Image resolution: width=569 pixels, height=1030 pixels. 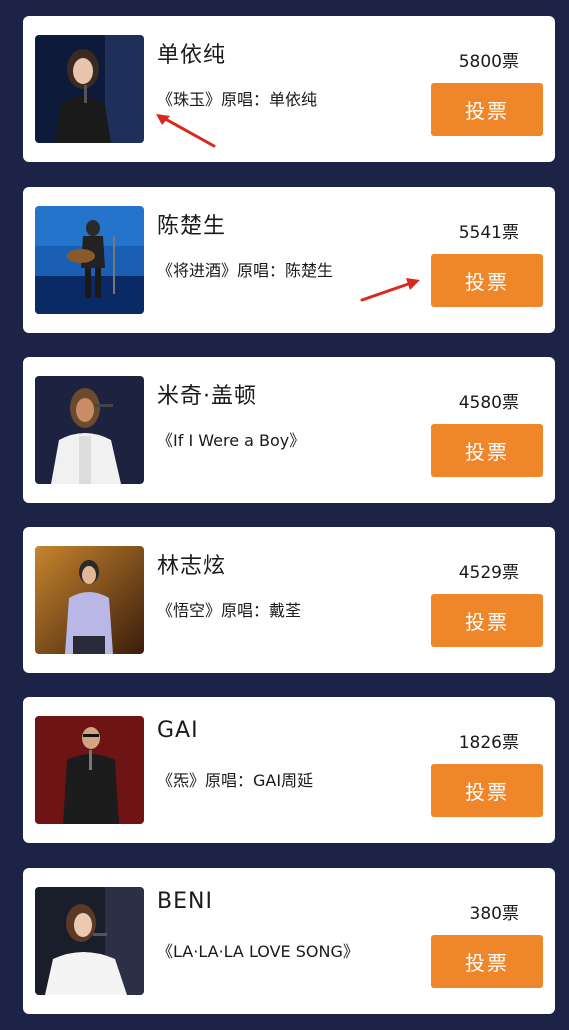 What do you see at coordinates (235, 780) in the screenshot?
I see `song-info: 《炁》原唱：GAI周延` at bounding box center [235, 780].